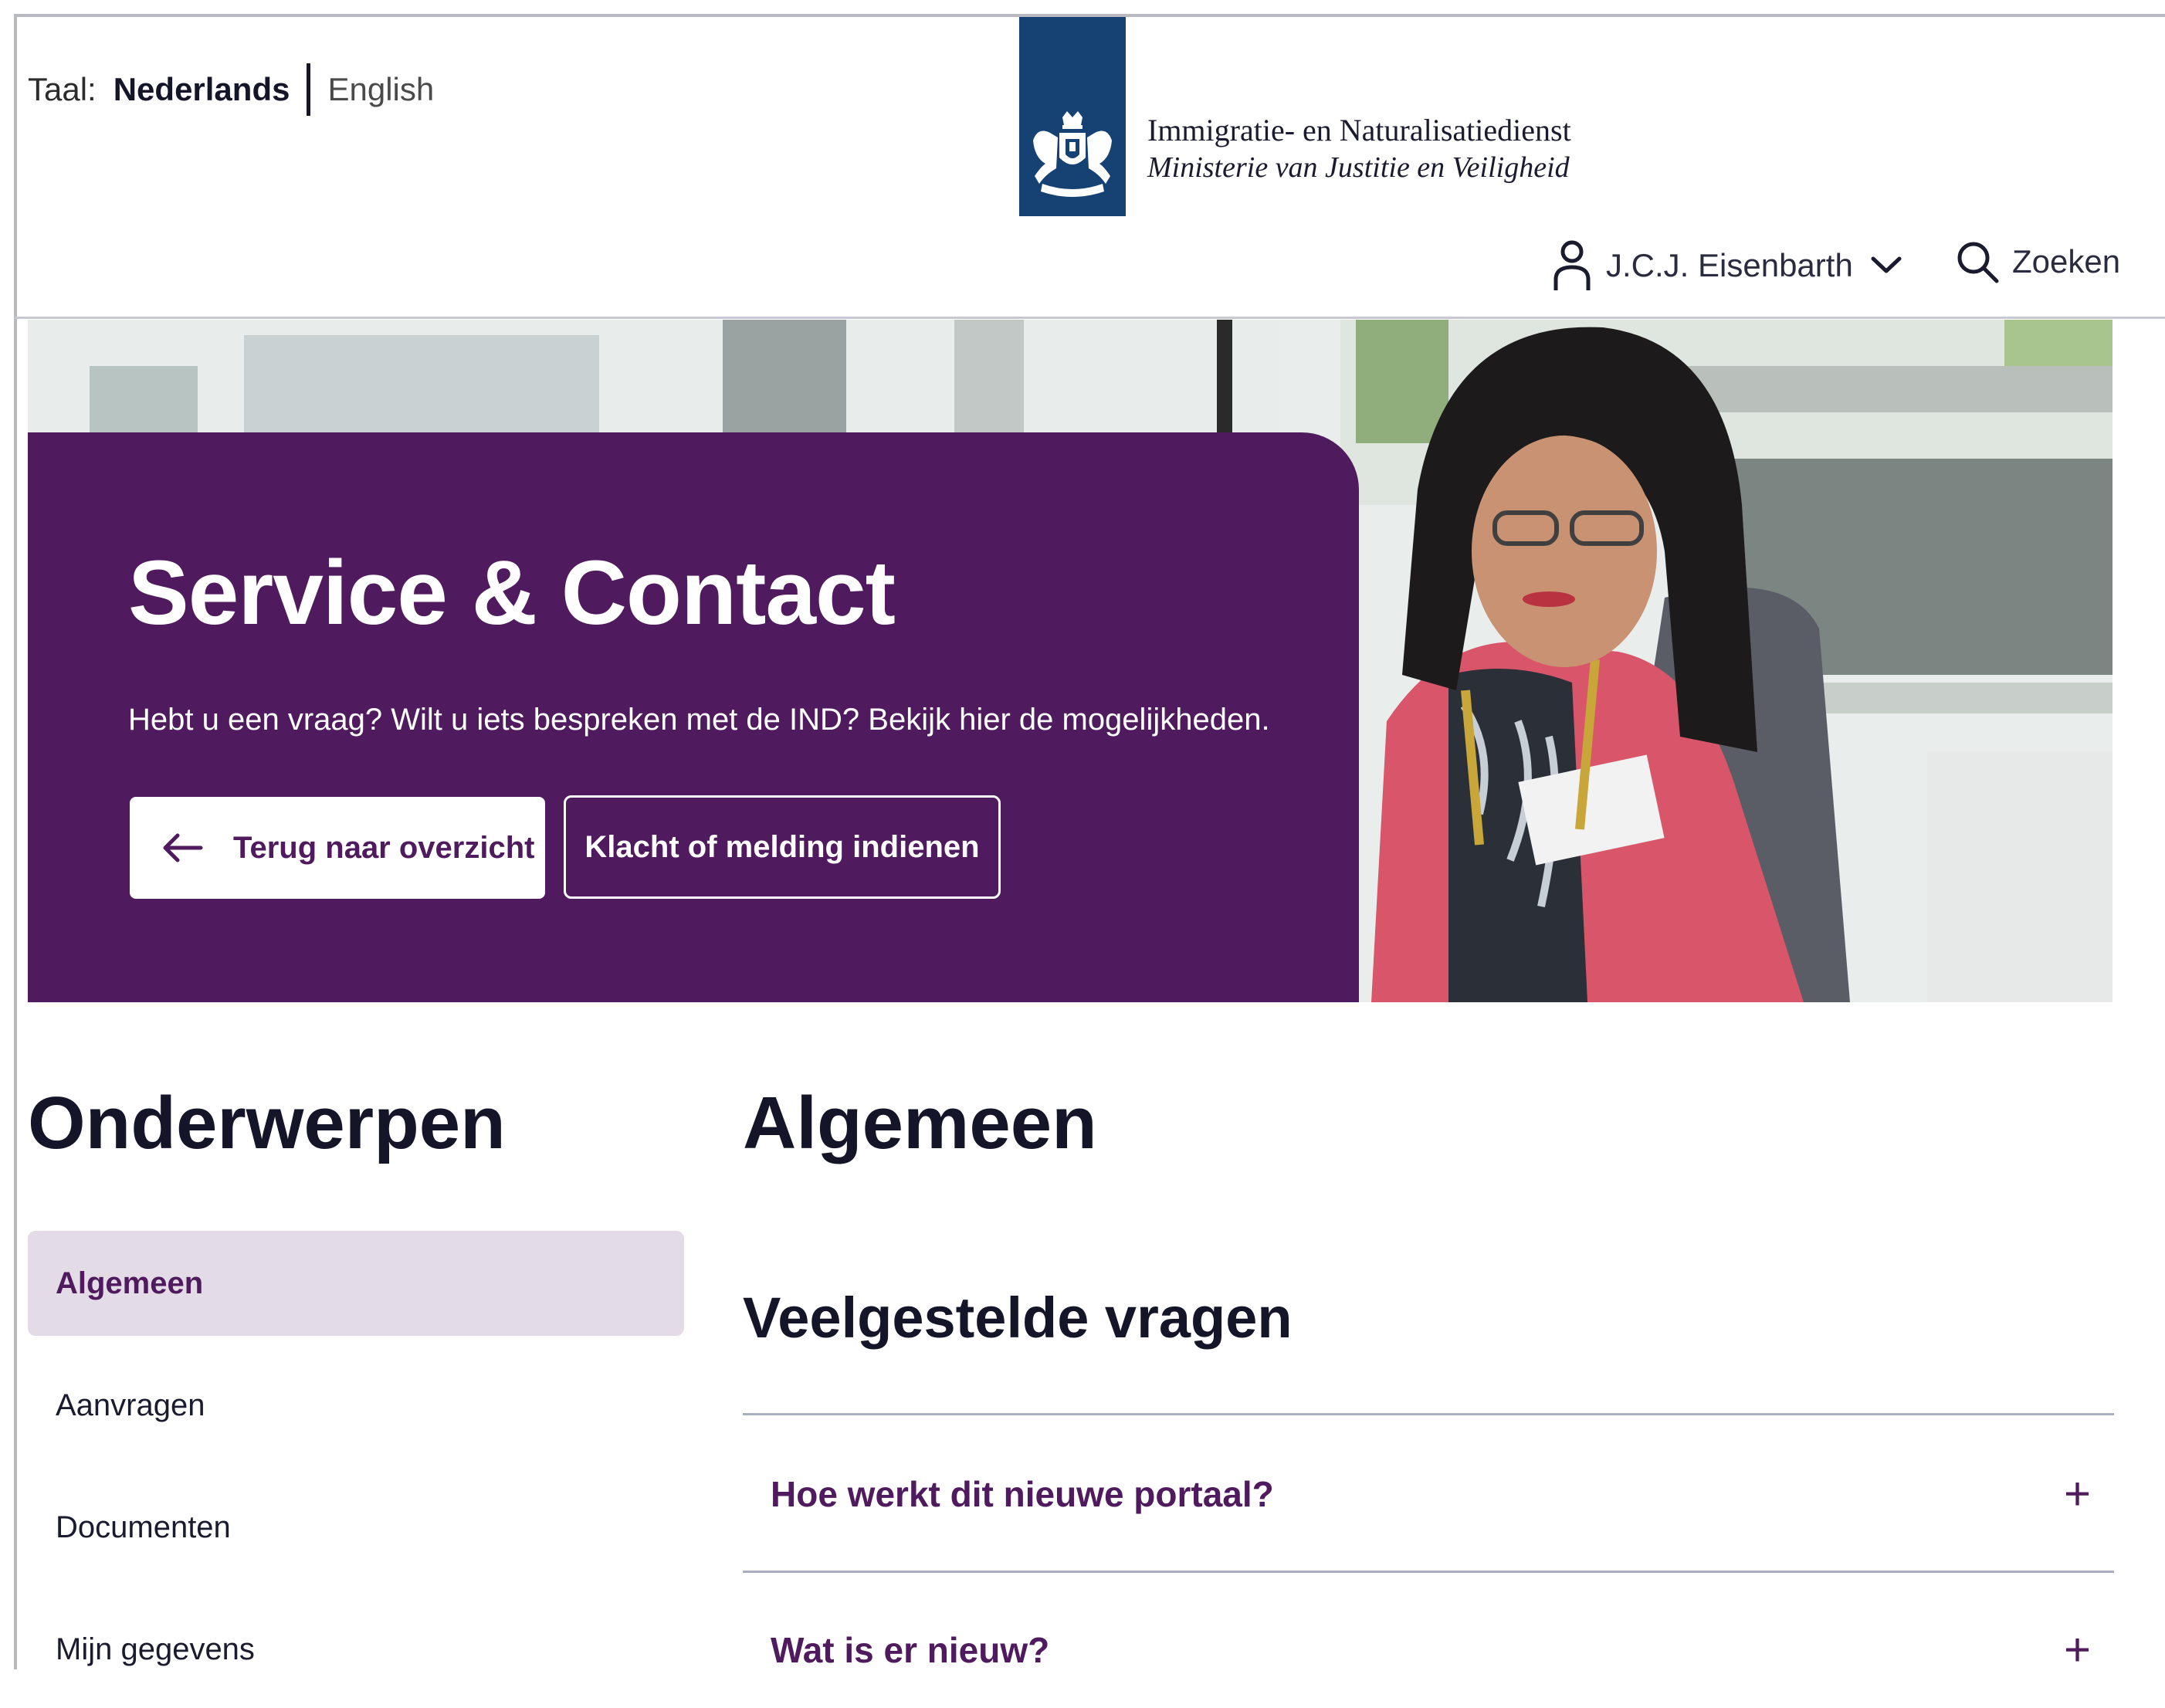  I want to click on search-label: Zoeken, so click(2066, 262).